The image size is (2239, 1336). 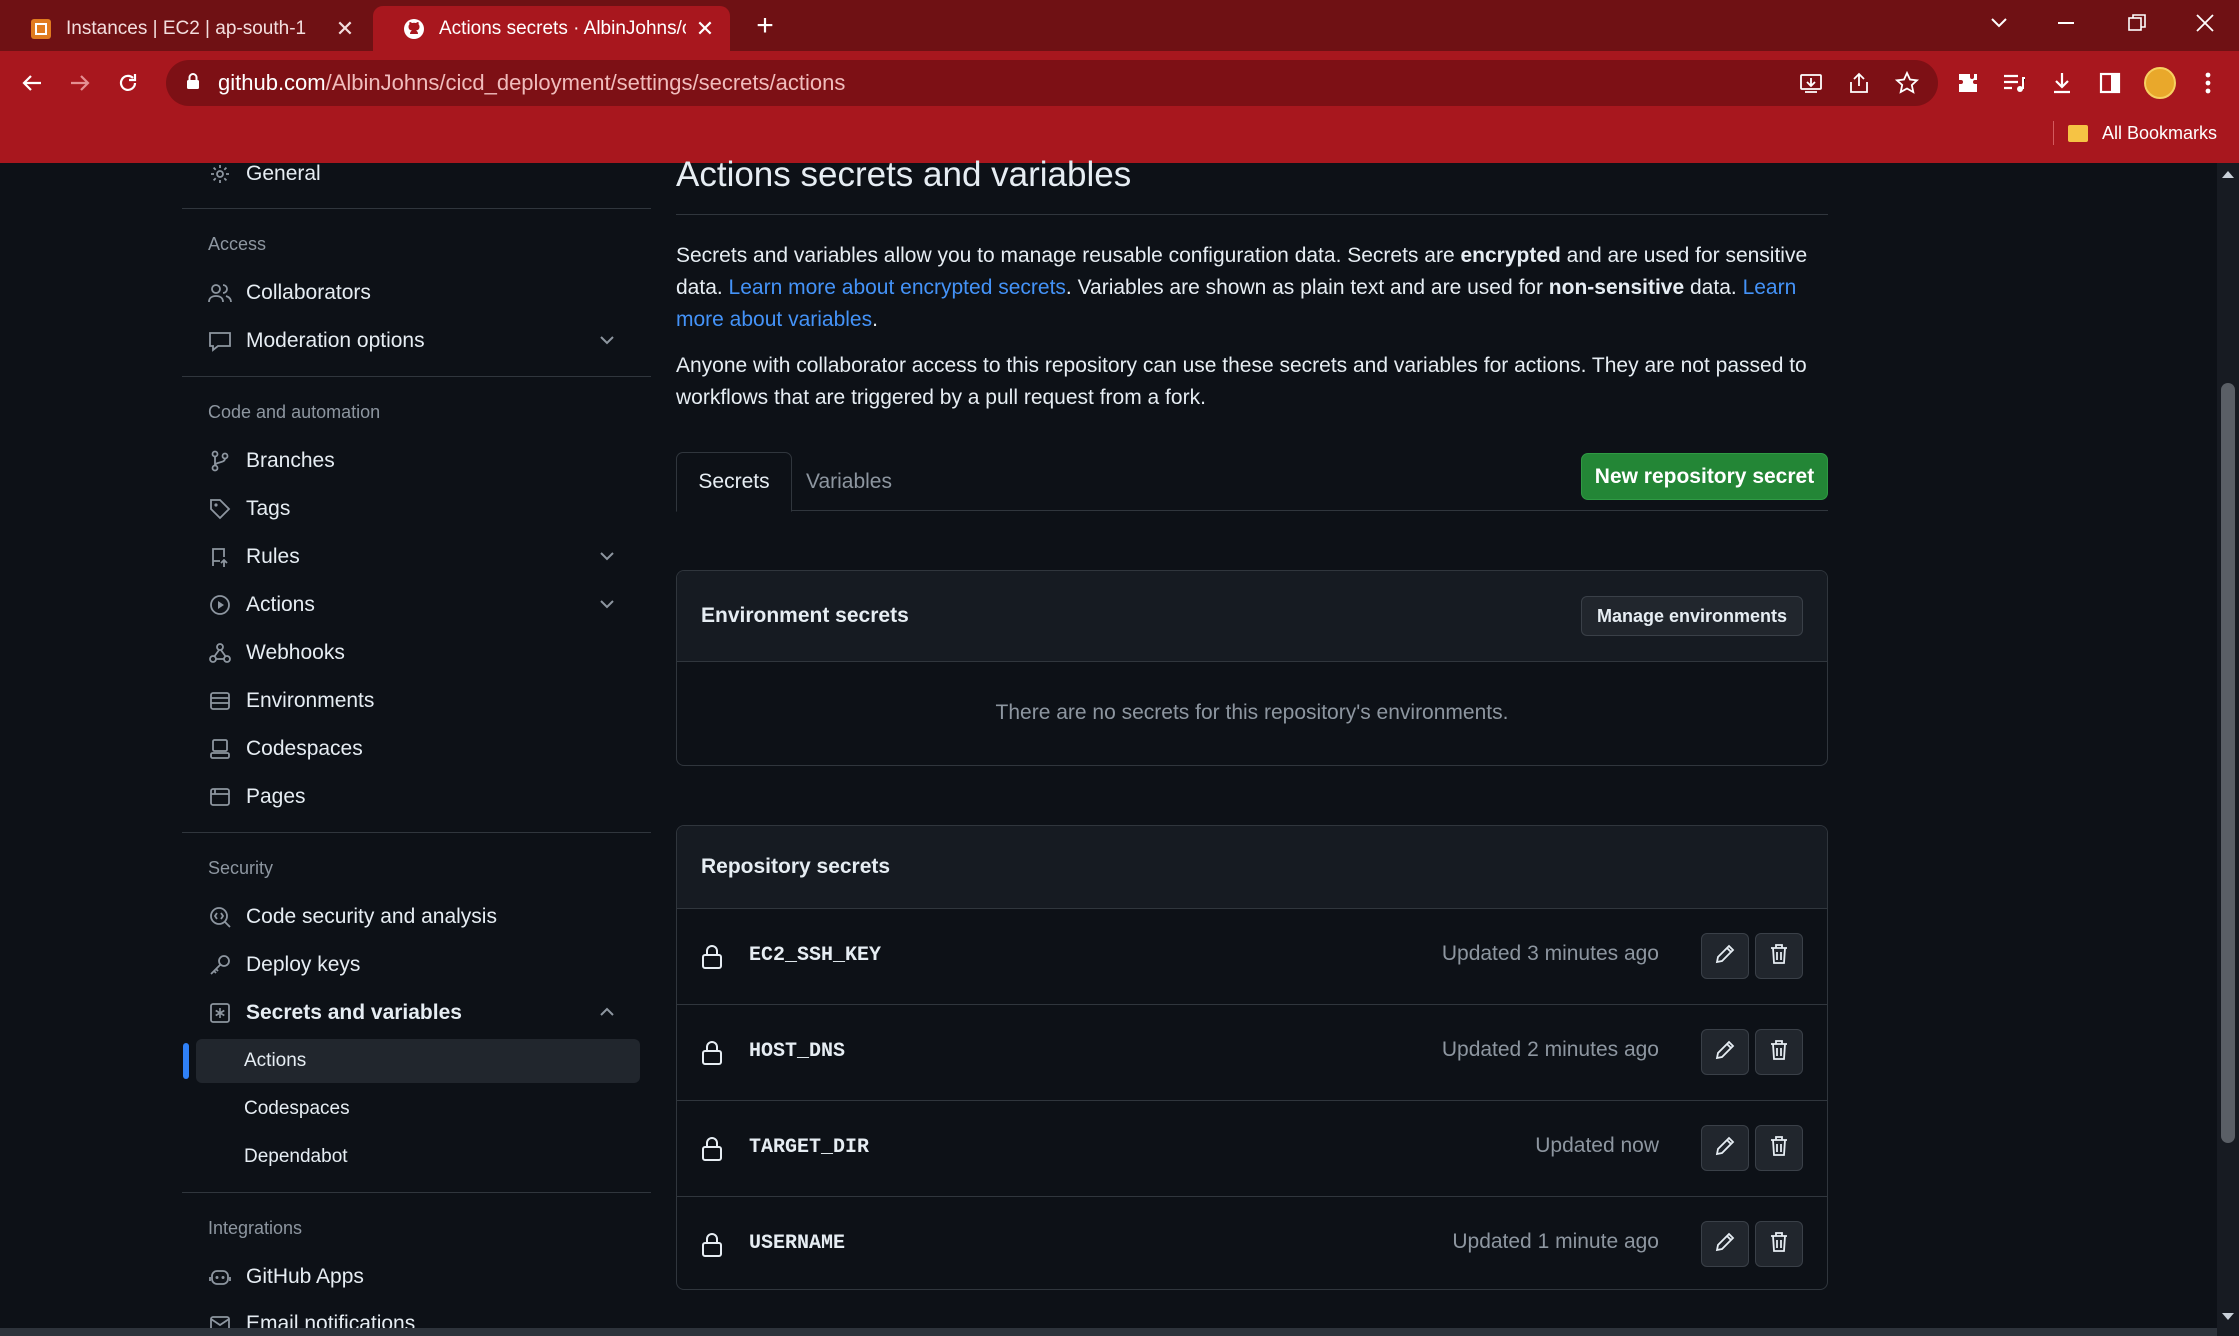 I want to click on sidebar-item-label: Tags, so click(x=268, y=508).